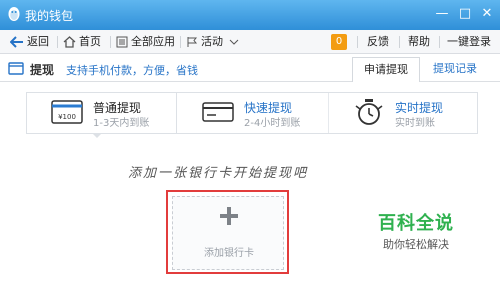  Describe the element at coordinates (121, 123) in the screenshot. I see `method-subtitle: 1-3天内到账` at that location.